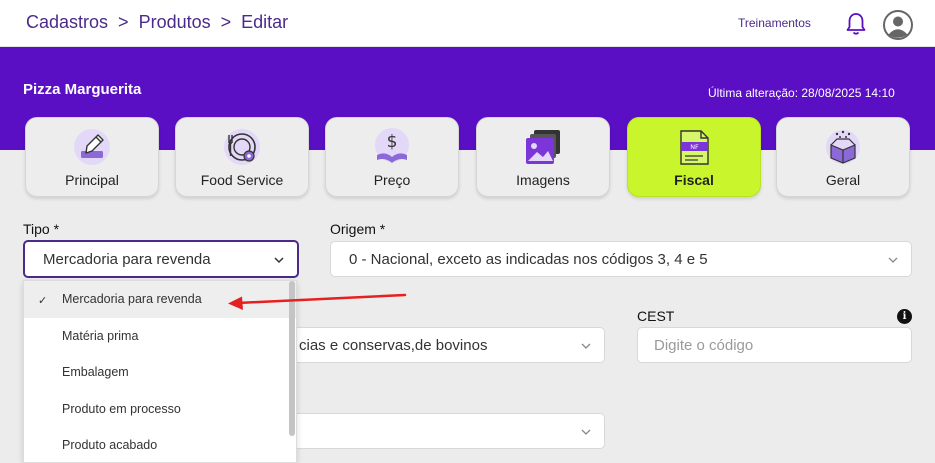 The width and height of the screenshot is (935, 463). Describe the element at coordinates (656, 316) in the screenshot. I see `cest-label: CEST` at that location.